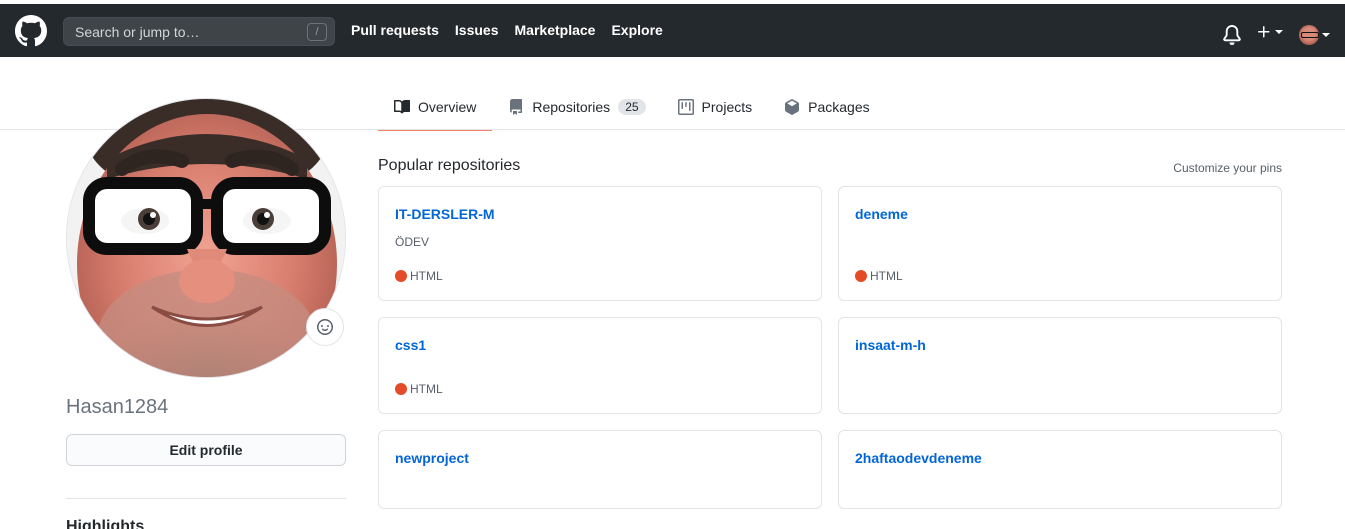  Describe the element at coordinates (395, 30) in the screenshot. I see `nav-pull-requests: Pull requests` at that location.